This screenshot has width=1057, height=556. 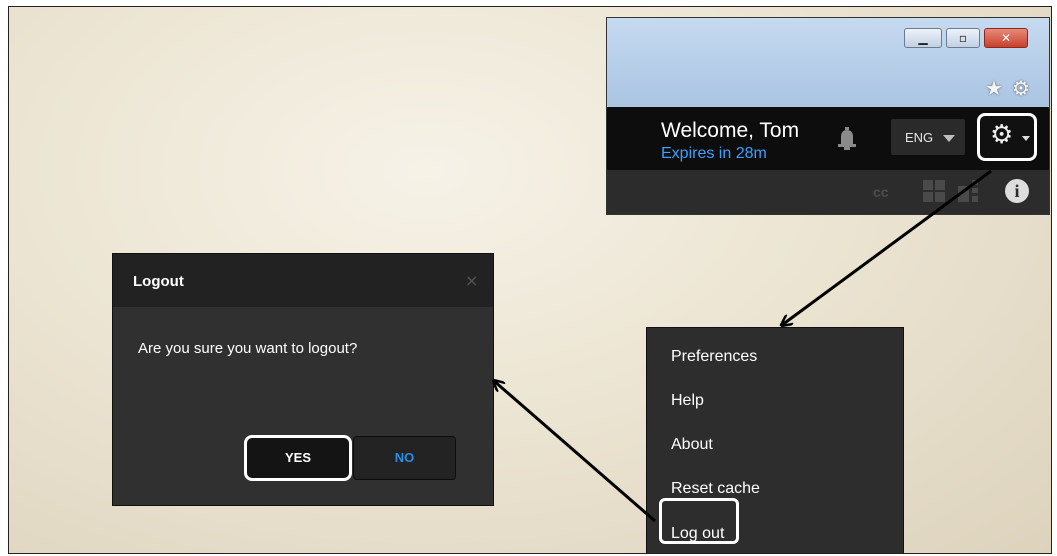 What do you see at coordinates (715, 489) in the screenshot?
I see `menu-item-reset-cache: Reset cache` at bounding box center [715, 489].